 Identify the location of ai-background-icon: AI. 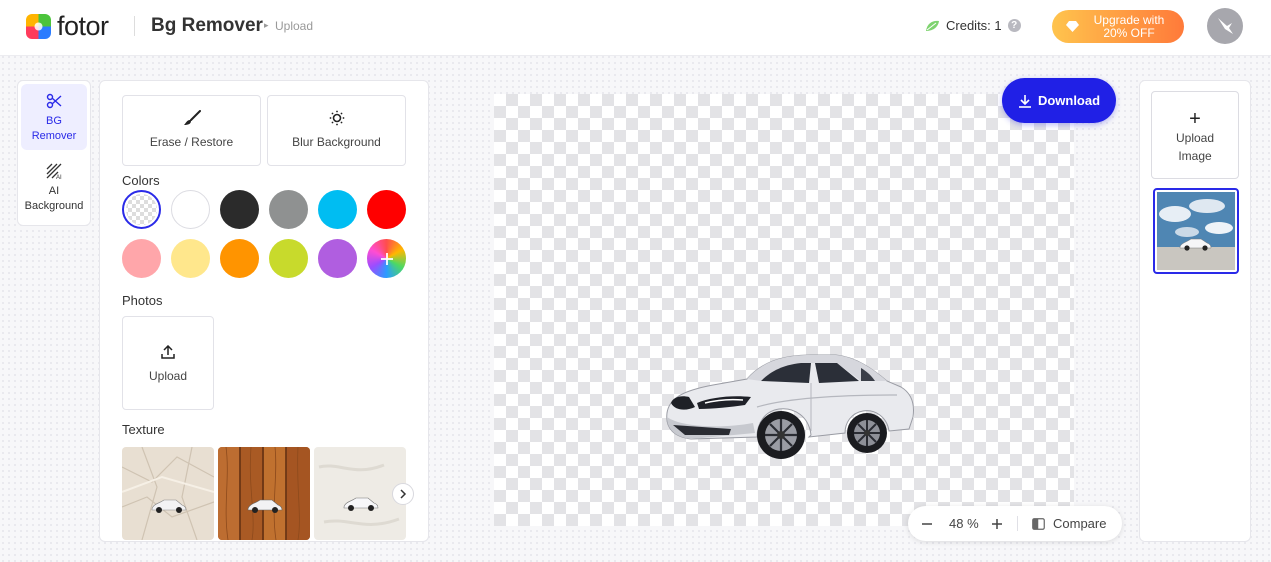
(54, 171).